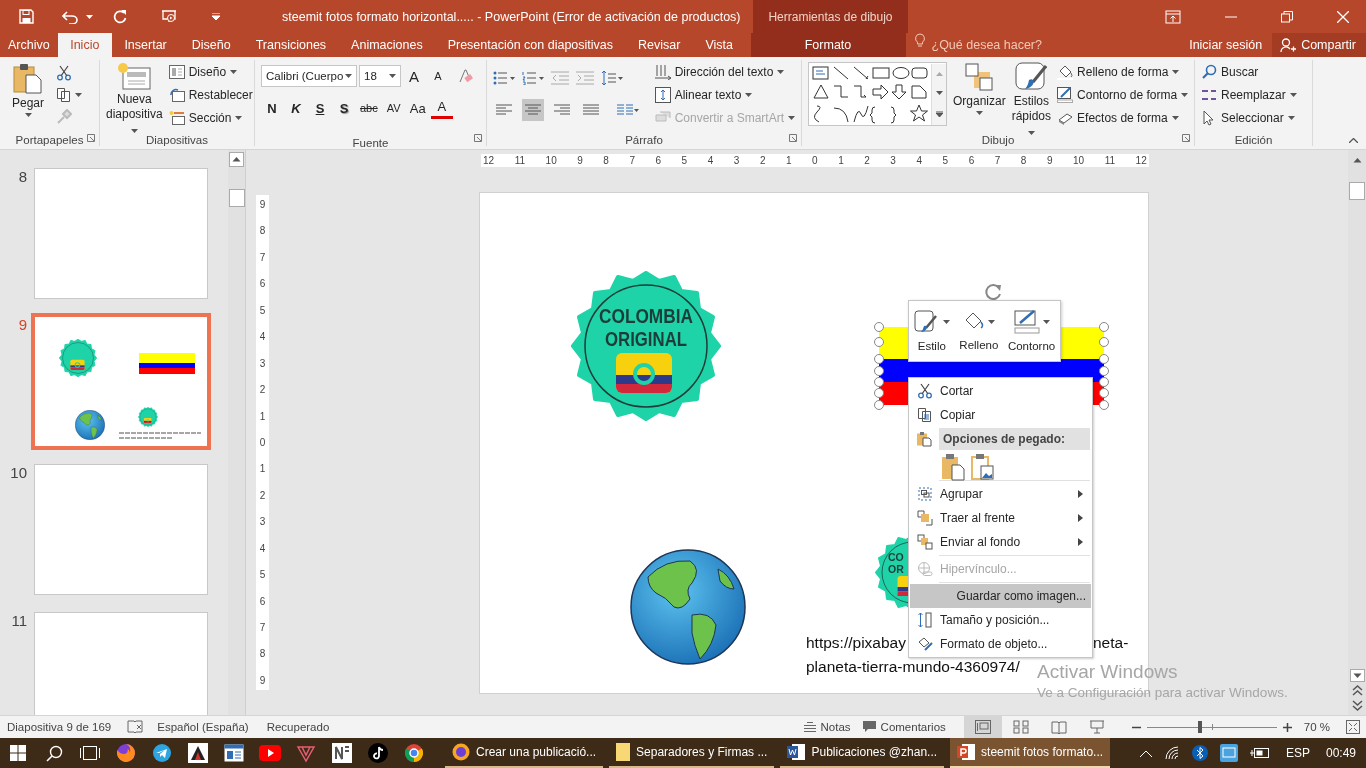 The height and width of the screenshot is (768, 1366). Describe the element at coordinates (719, 71) in the screenshot. I see `text-direction-button: Dirección del texto` at that location.